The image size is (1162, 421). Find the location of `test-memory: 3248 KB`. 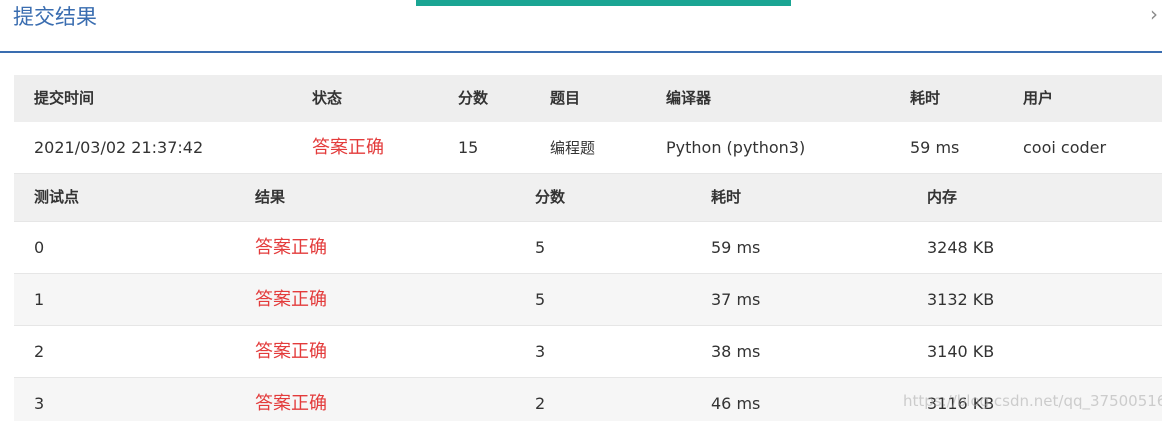

test-memory: 3248 KB is located at coordinates (961, 247).